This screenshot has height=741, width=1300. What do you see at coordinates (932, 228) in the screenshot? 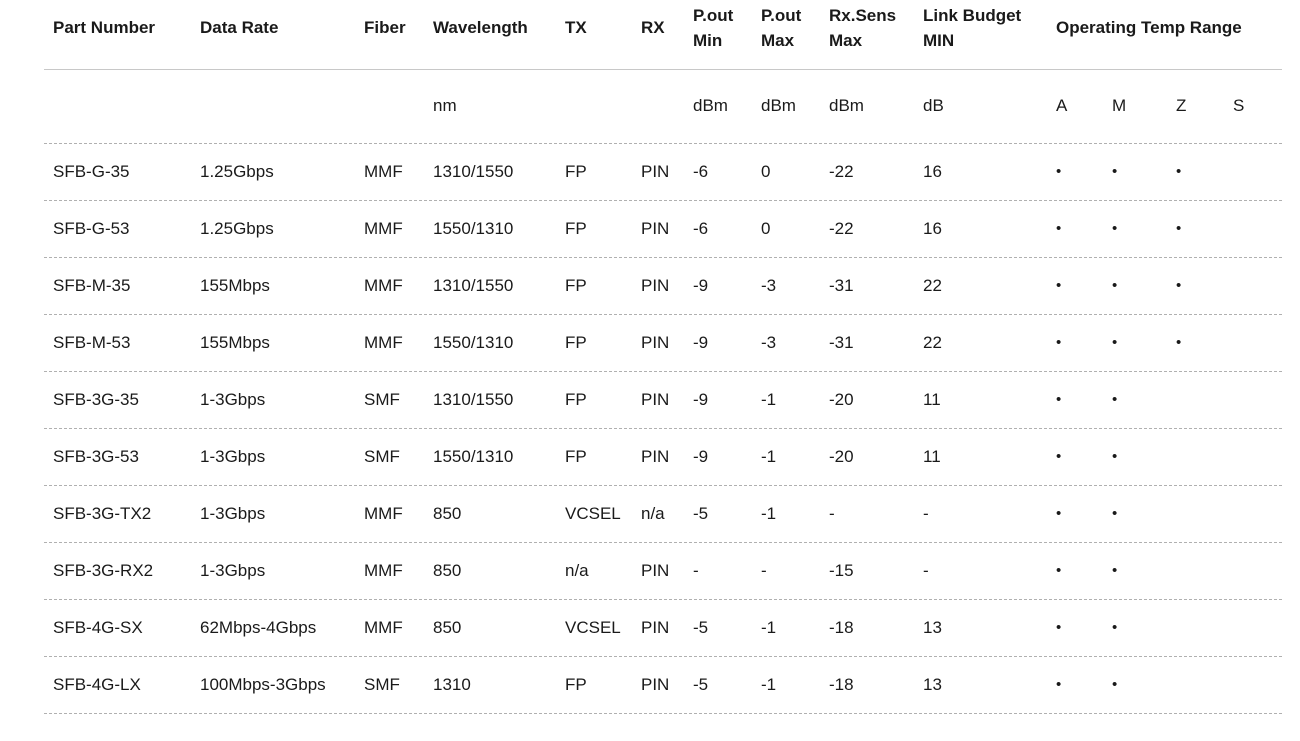
I see `cell-link-budget-min: 16` at bounding box center [932, 228].